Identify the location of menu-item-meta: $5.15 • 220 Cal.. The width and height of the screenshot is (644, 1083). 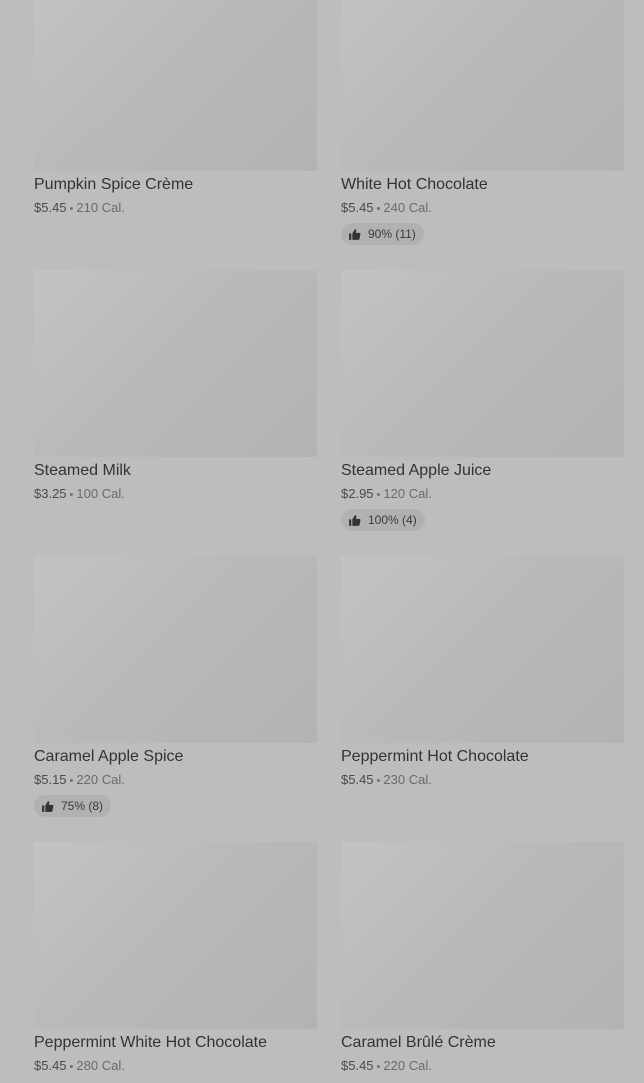
(79, 780).